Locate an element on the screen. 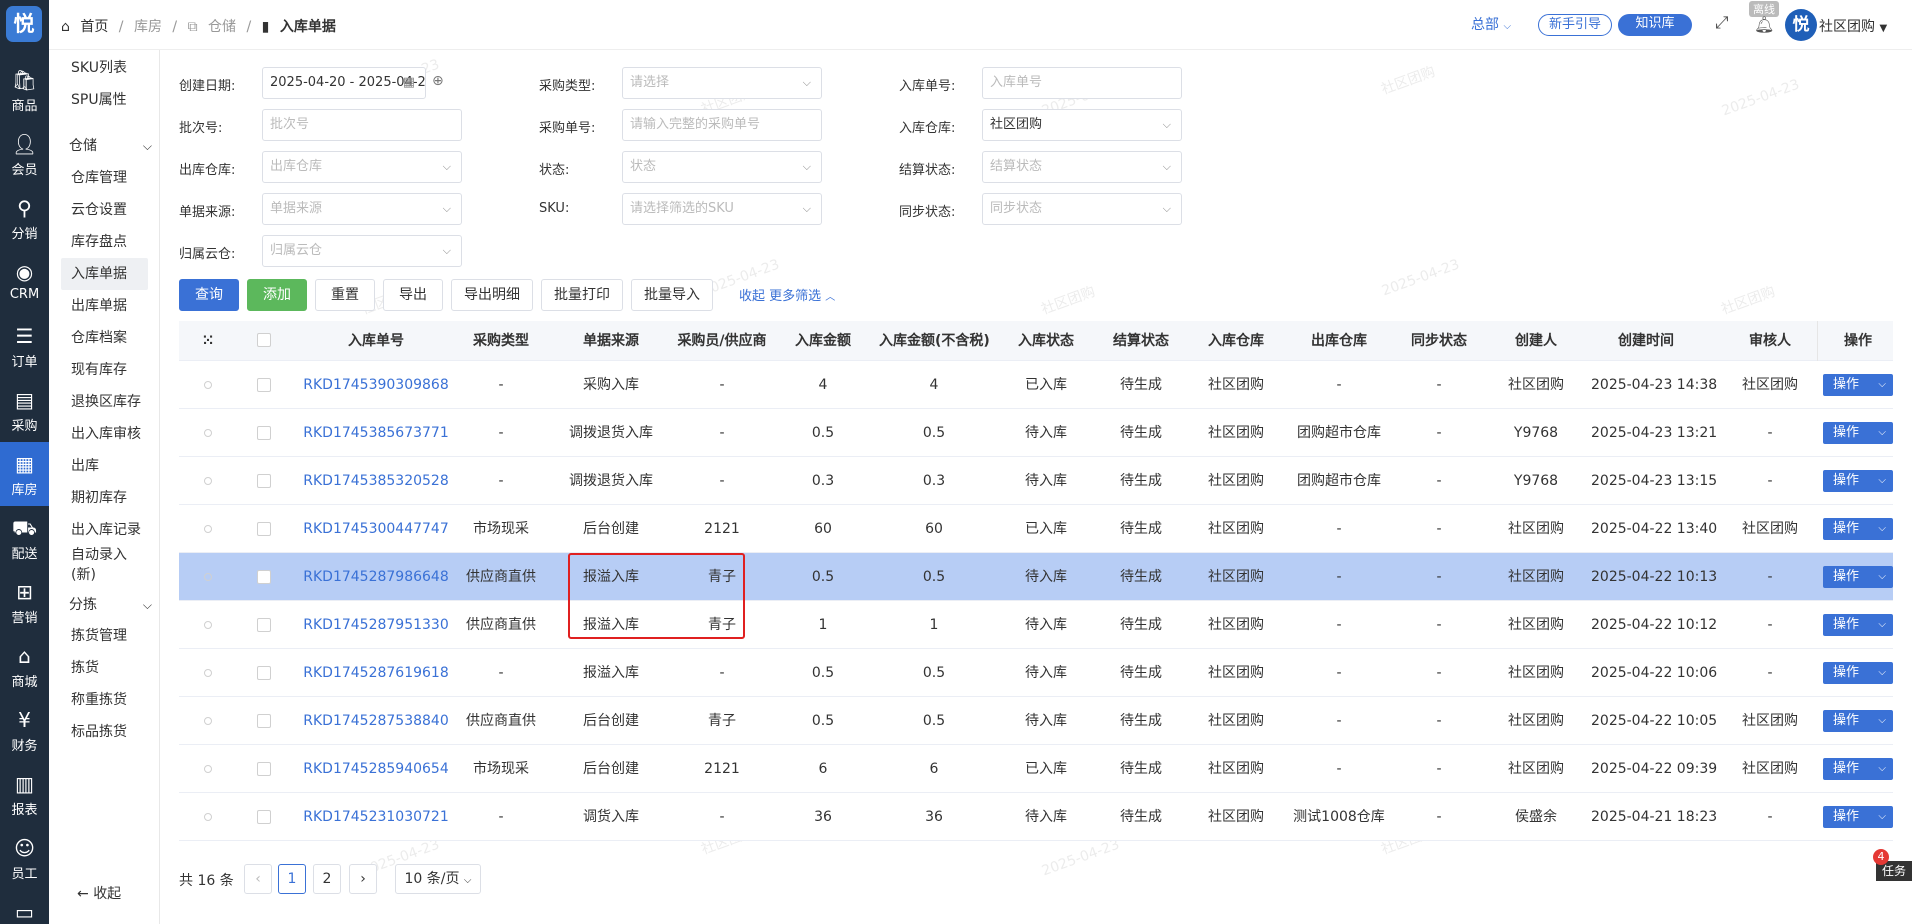  subnav-item-17: 拣货管理 is located at coordinates (104, 636).